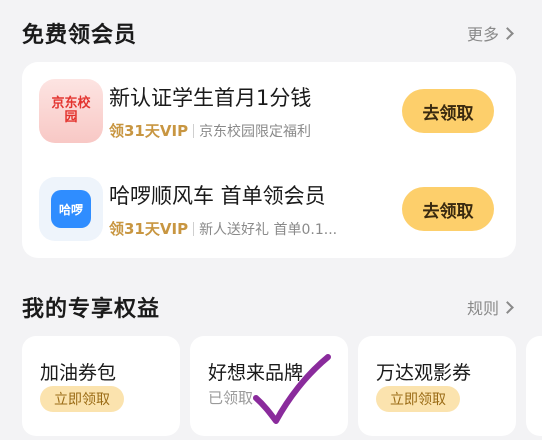 This screenshot has height=440, width=542. Describe the element at coordinates (268, 307) in the screenshot. I see `exclusive-header: 我的专享权益 规则` at that location.